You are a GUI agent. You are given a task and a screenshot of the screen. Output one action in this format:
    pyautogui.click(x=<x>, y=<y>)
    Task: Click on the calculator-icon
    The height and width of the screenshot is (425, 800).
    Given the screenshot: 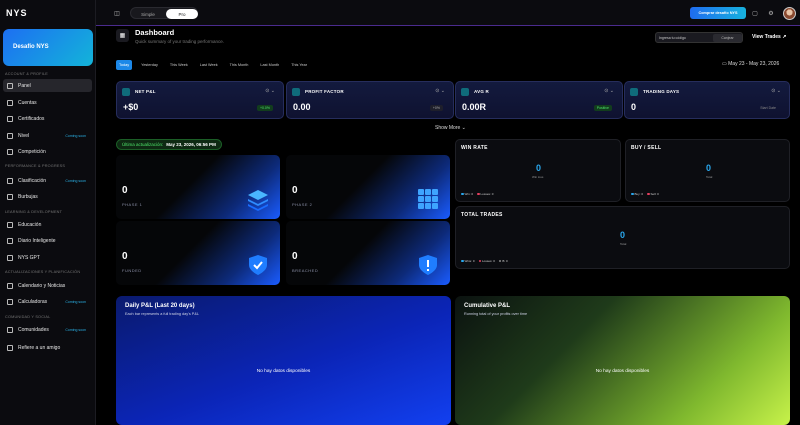 What is the action you would take?
    pyautogui.click(x=10, y=301)
    